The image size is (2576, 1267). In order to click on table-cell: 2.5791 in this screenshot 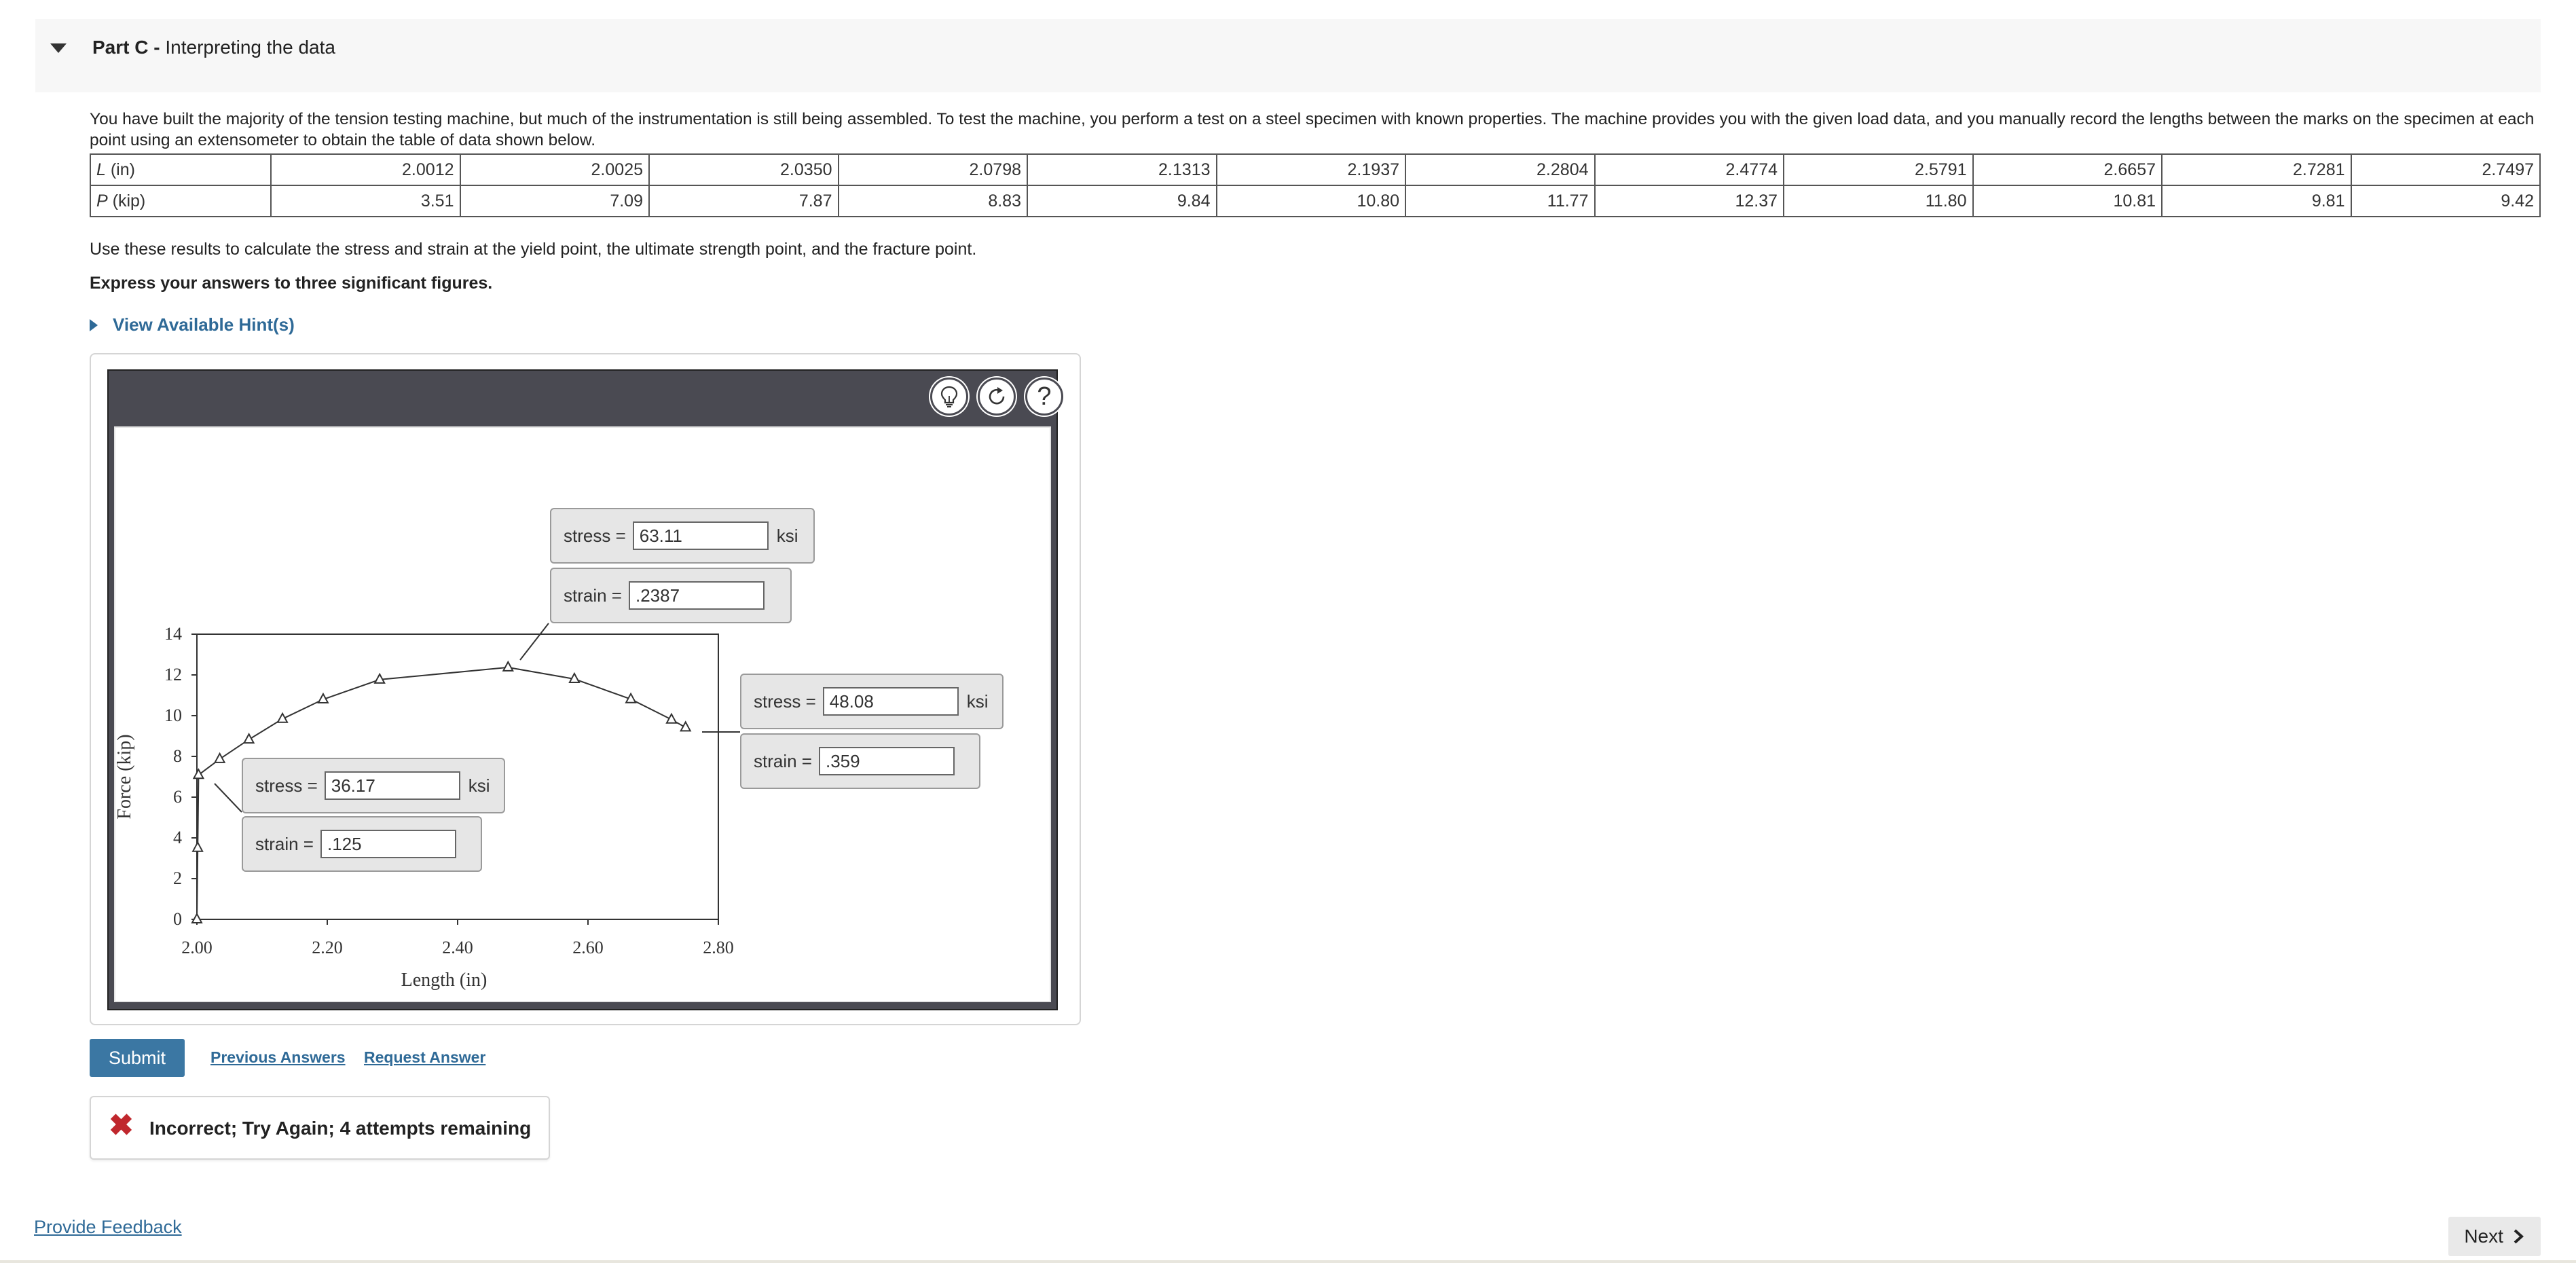, I will do `click(1878, 169)`.